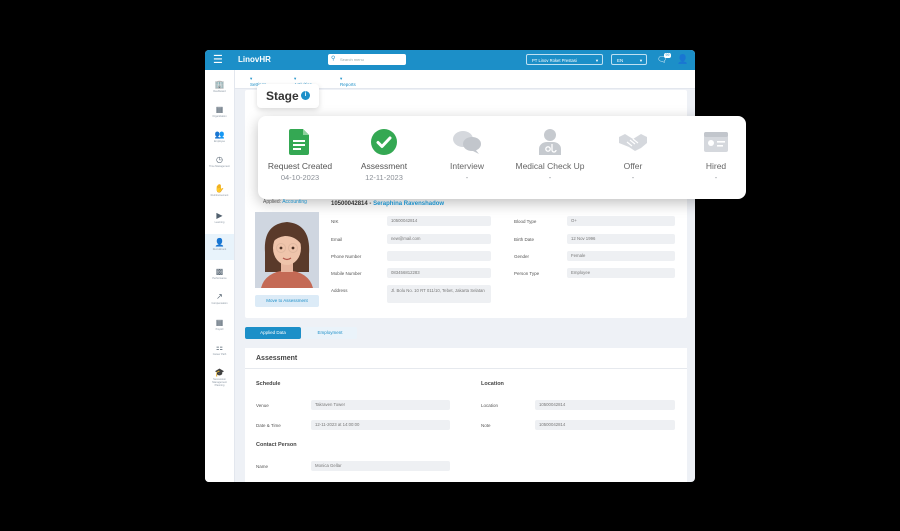 The image size is (900, 531). What do you see at coordinates (527, 273) in the screenshot?
I see `field-label: Person Type` at bounding box center [527, 273].